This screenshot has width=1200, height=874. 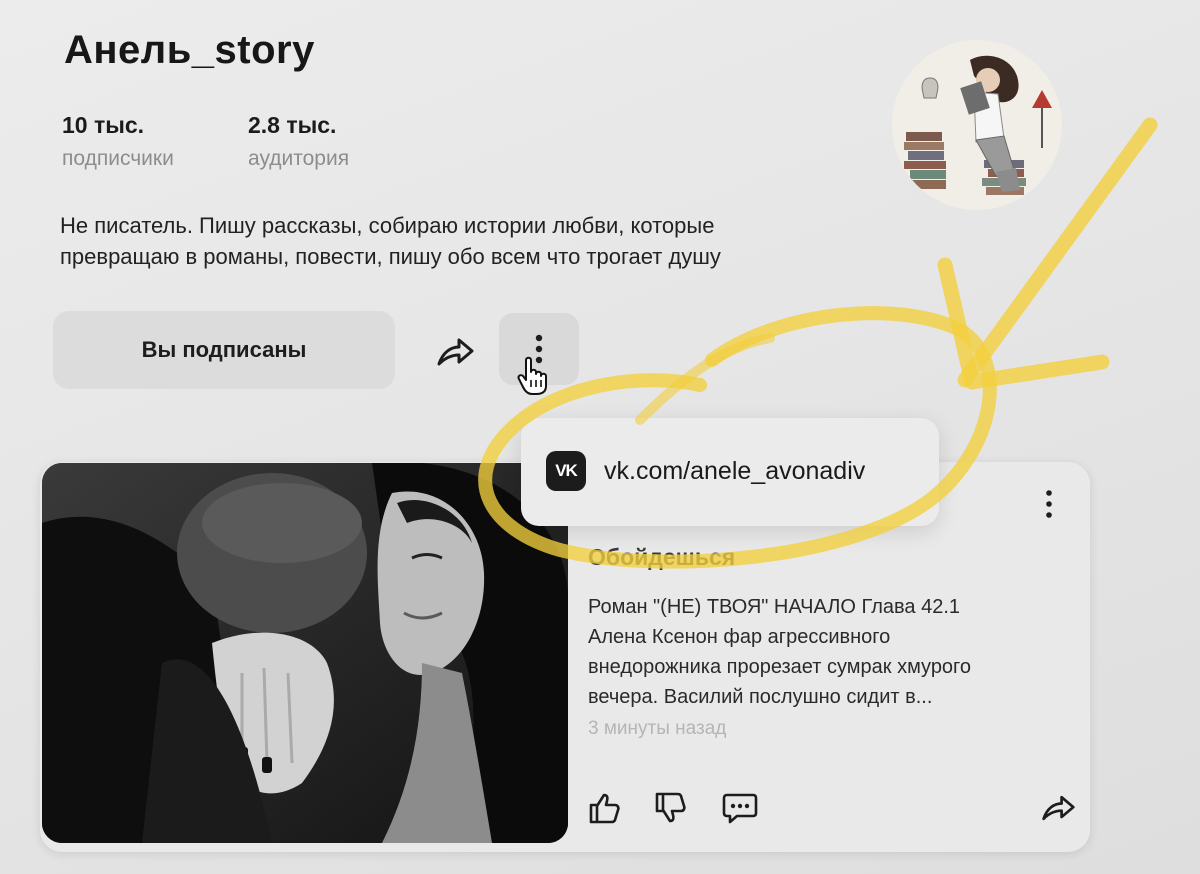 I want to click on comment-button, so click(x=740, y=808).